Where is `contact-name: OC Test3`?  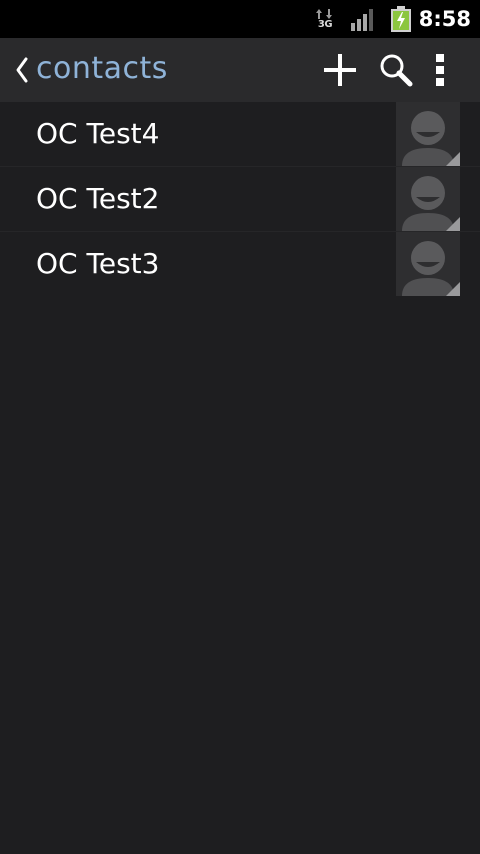
contact-name: OC Test3 is located at coordinates (98, 263).